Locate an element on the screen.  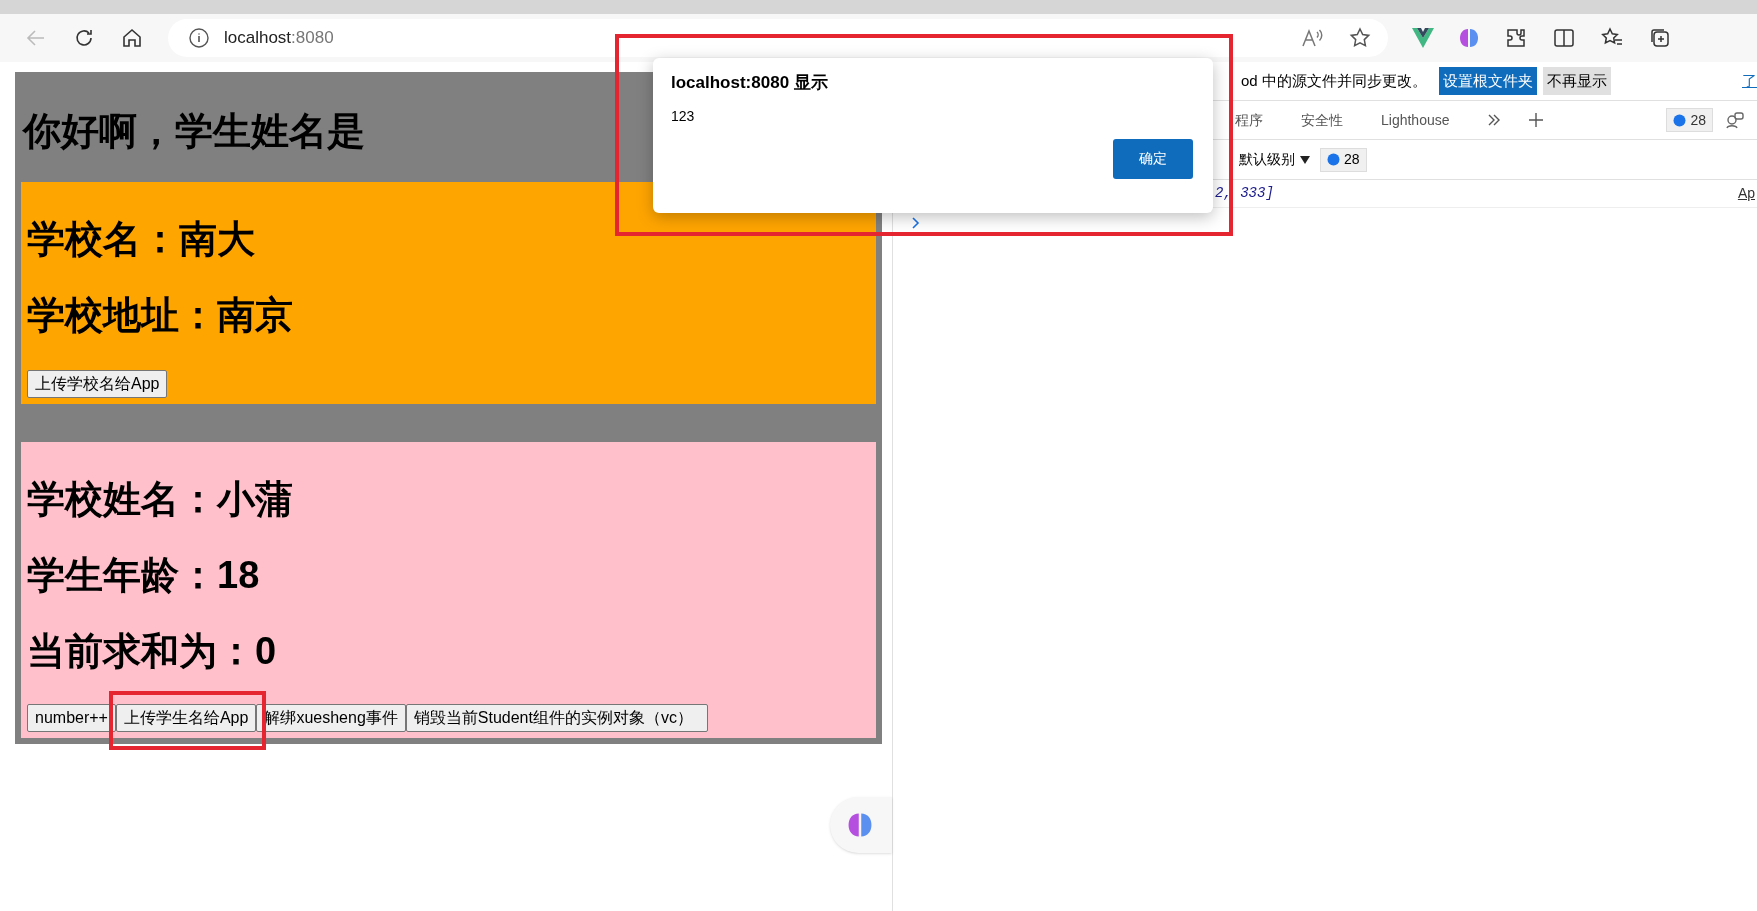
address-bar: localhost:8080 is located at coordinates (778, 38).